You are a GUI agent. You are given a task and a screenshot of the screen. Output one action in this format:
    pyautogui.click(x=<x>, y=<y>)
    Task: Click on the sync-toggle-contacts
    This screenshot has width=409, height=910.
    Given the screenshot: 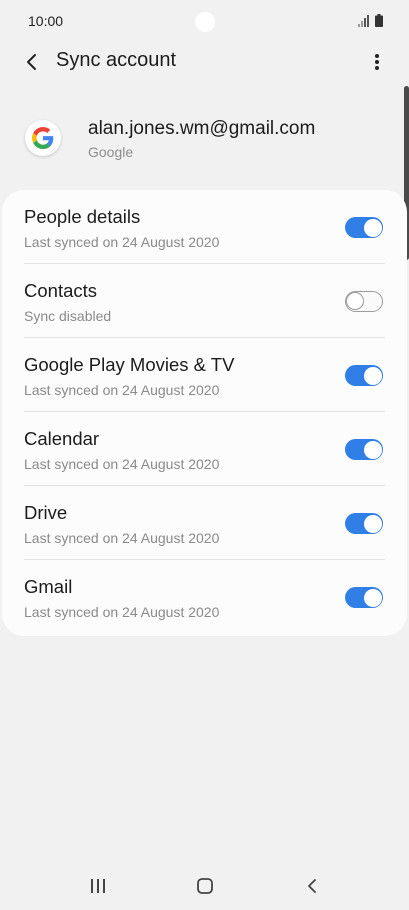 What is the action you would take?
    pyautogui.click(x=364, y=301)
    